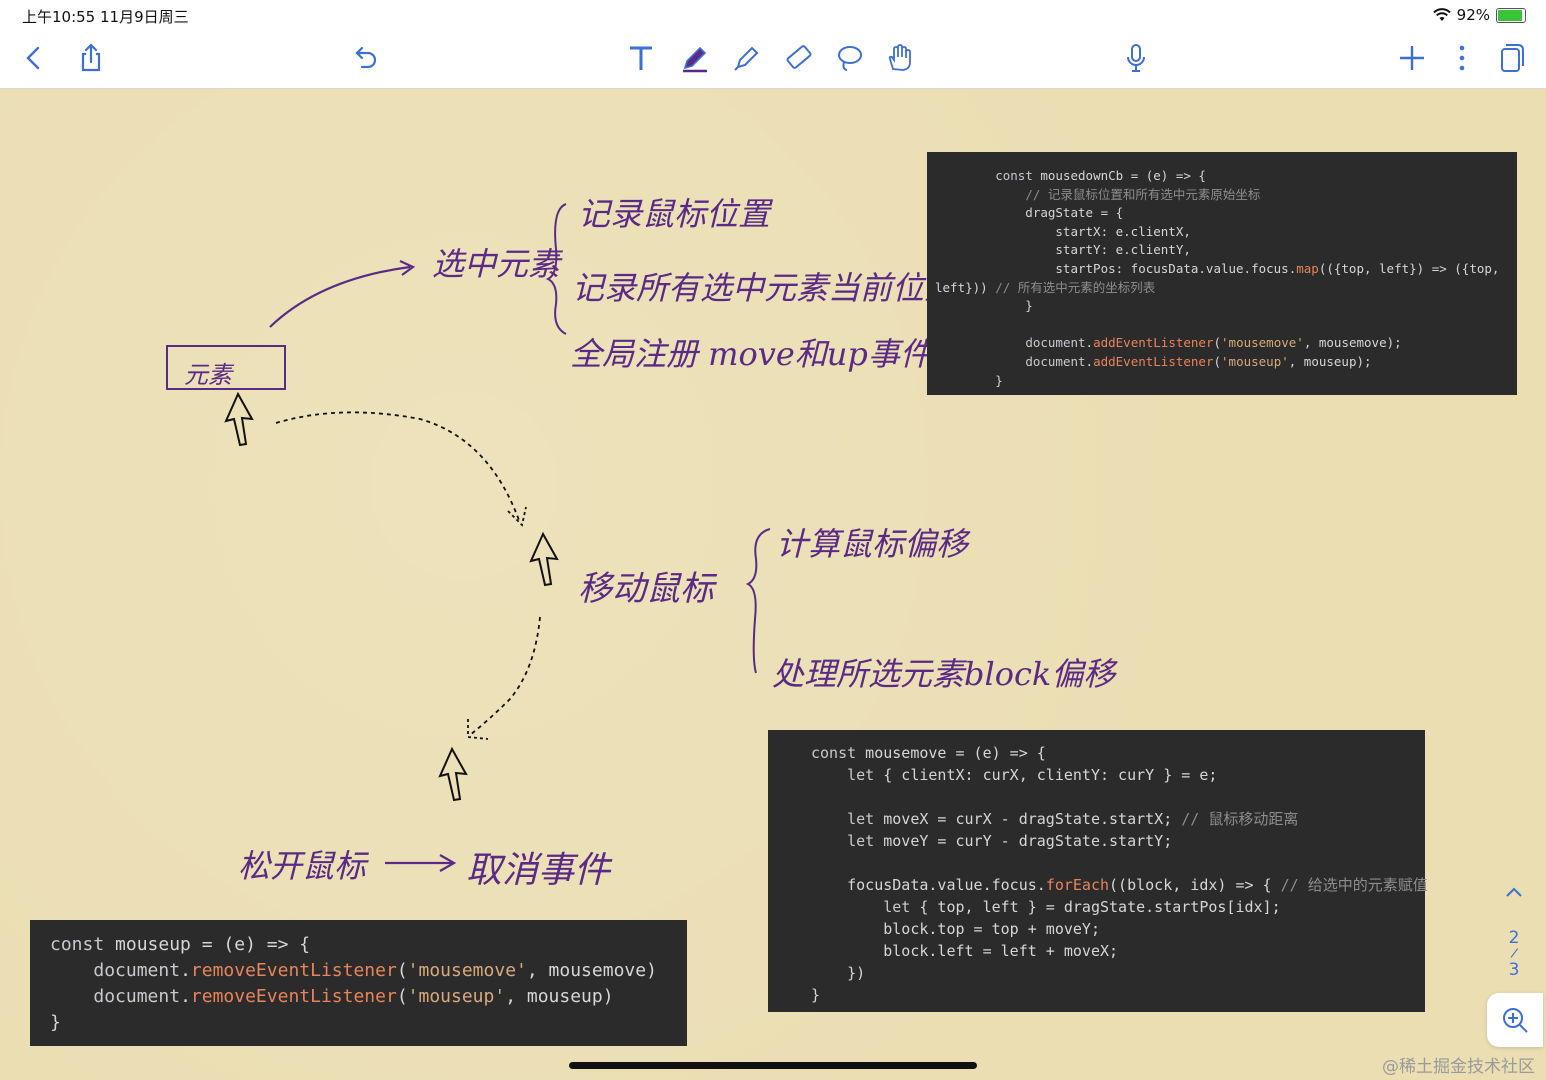 The image size is (1546, 1080). I want to click on wifi-icon, so click(1441, 14).